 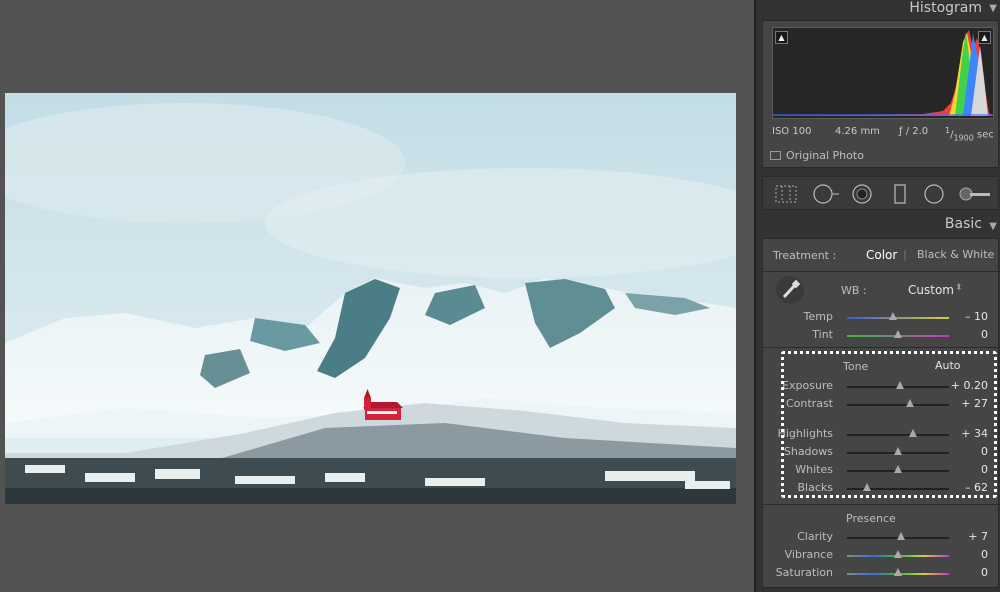 What do you see at coordinates (878, 9) in the screenshot?
I see `histogram-header: Histogram ▼` at bounding box center [878, 9].